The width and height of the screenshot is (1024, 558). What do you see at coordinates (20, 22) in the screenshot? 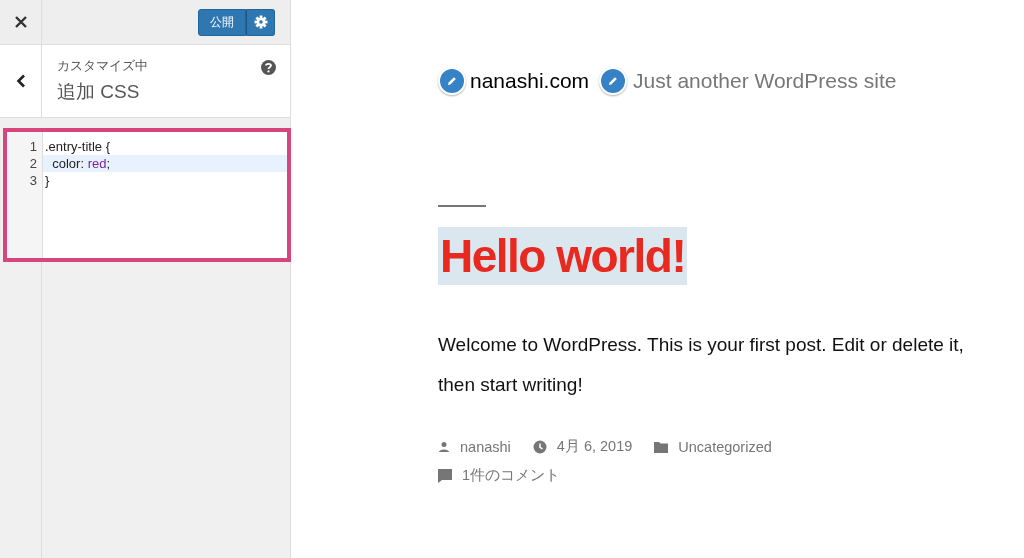
I see `close-icon` at bounding box center [20, 22].